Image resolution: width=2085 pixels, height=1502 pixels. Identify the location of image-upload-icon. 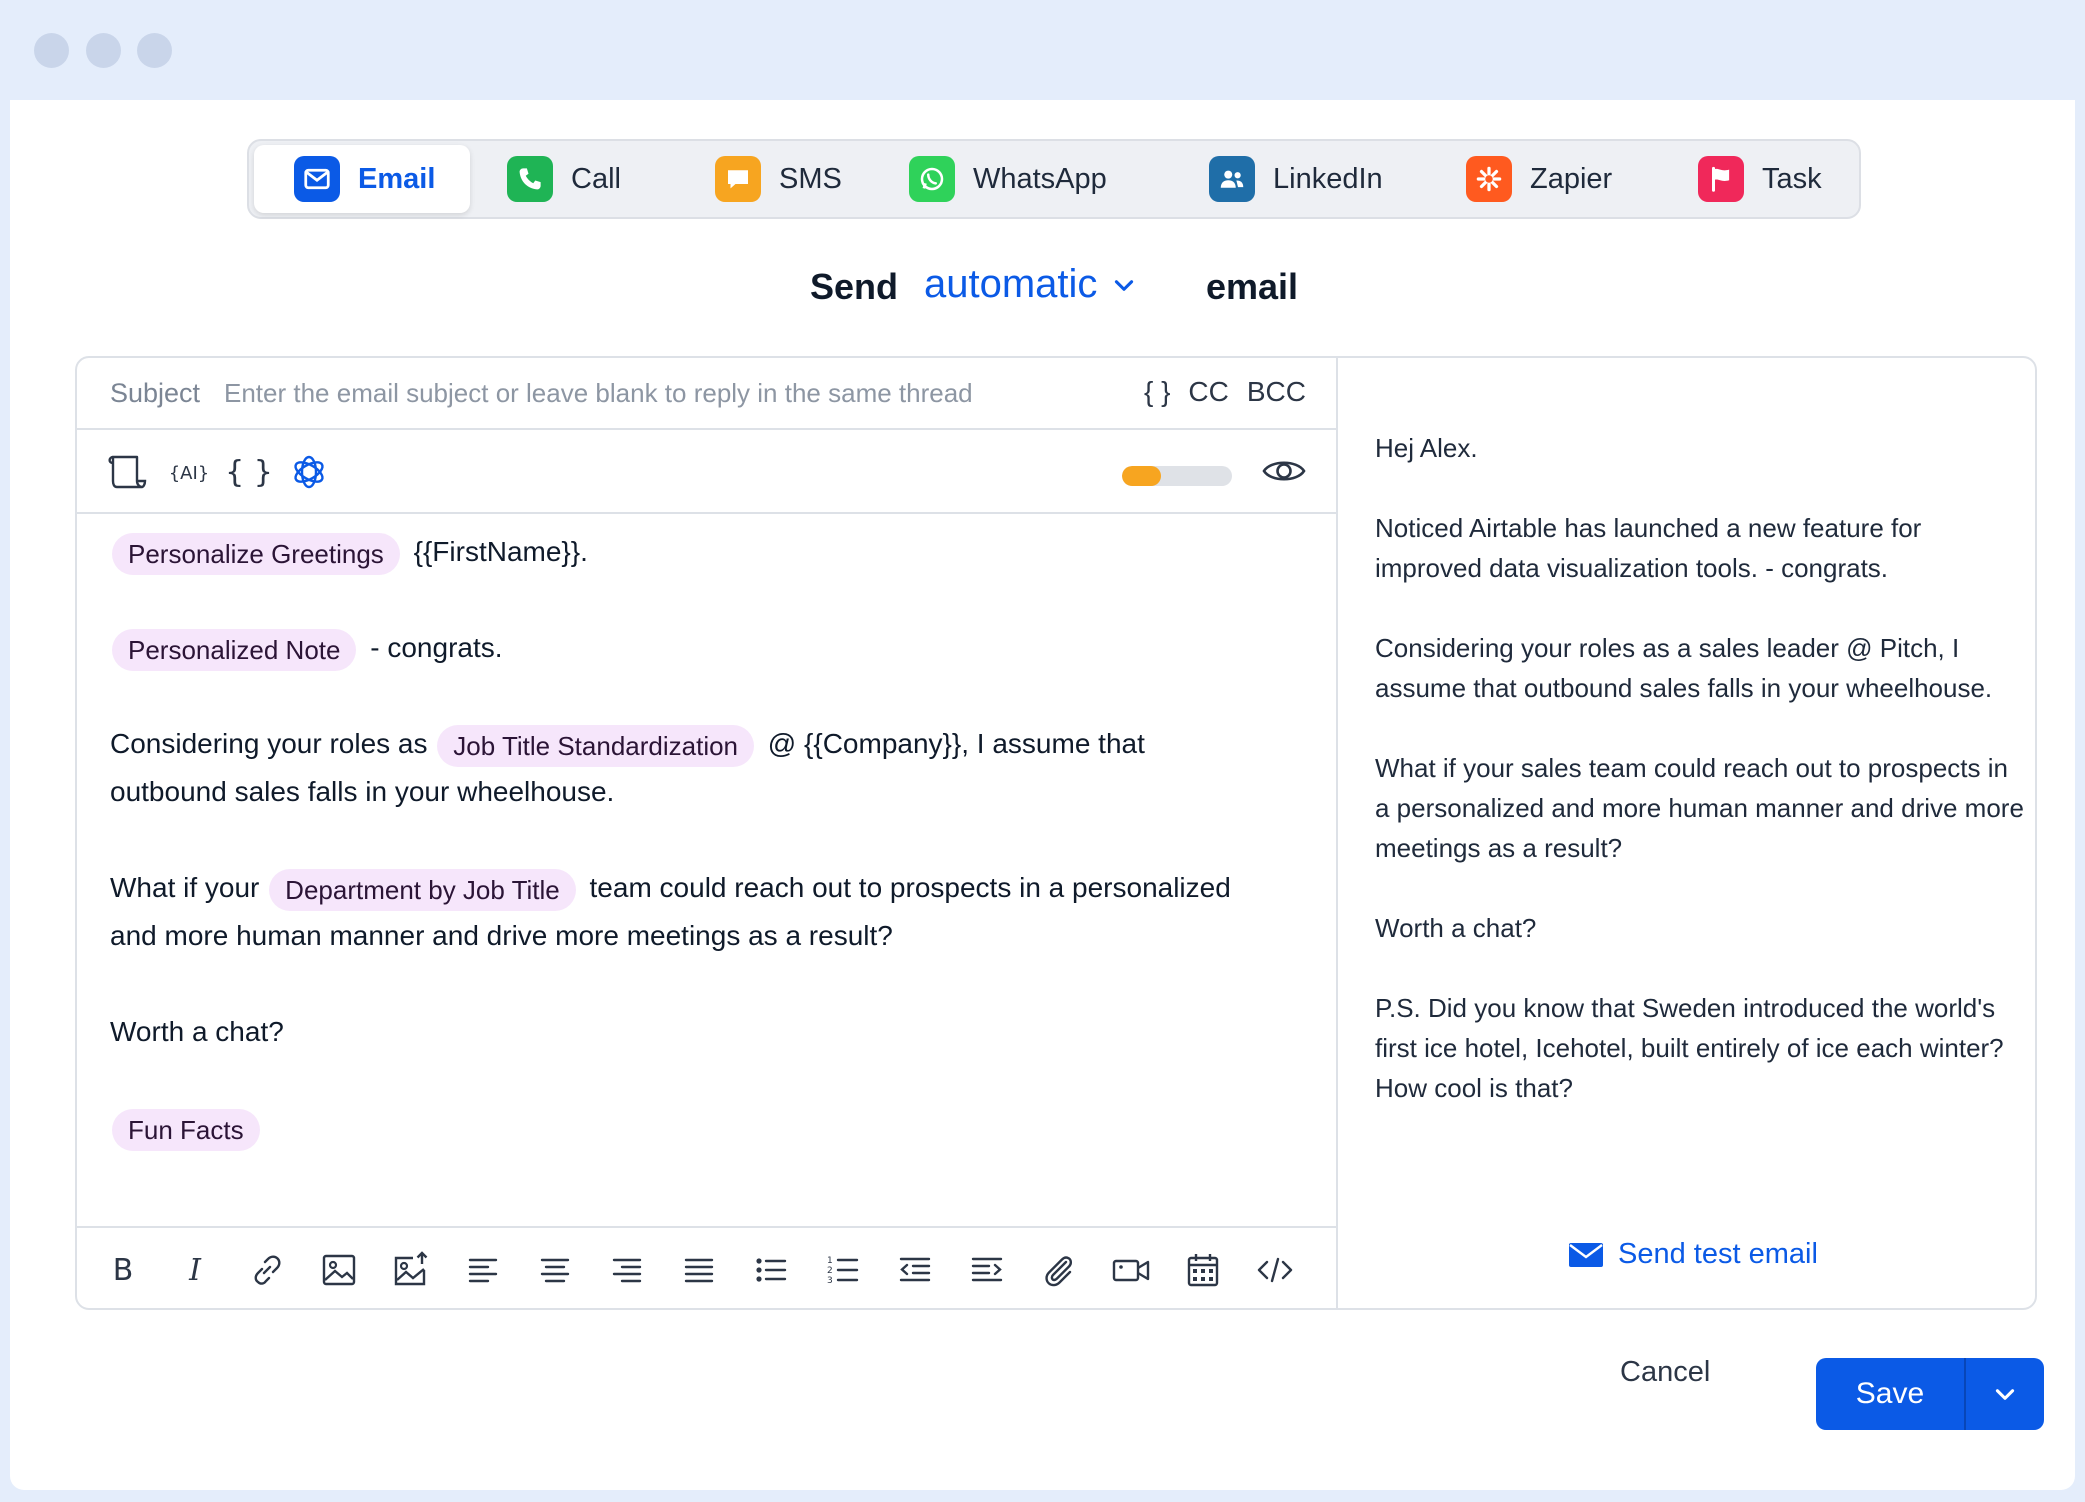
(411, 1270).